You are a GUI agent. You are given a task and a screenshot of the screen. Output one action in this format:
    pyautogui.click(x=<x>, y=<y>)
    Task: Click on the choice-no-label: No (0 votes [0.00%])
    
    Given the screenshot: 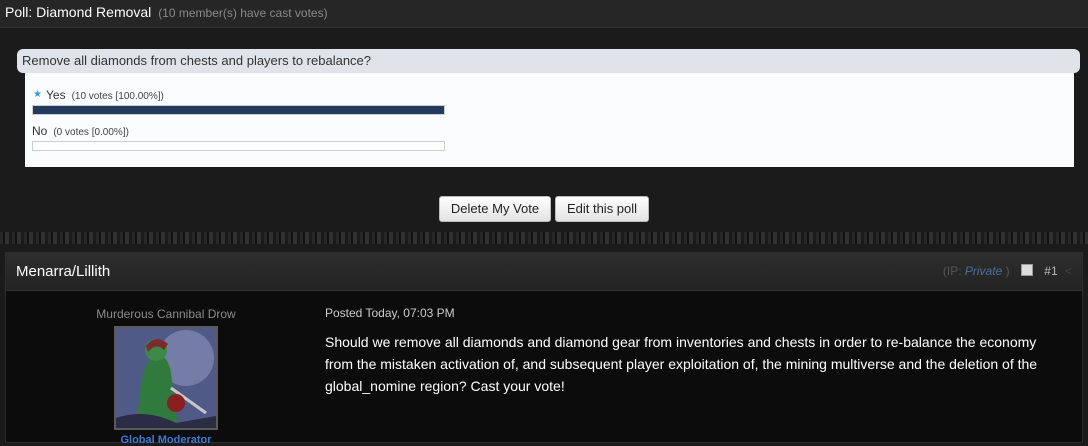 What is the action you would take?
    pyautogui.click(x=80, y=131)
    